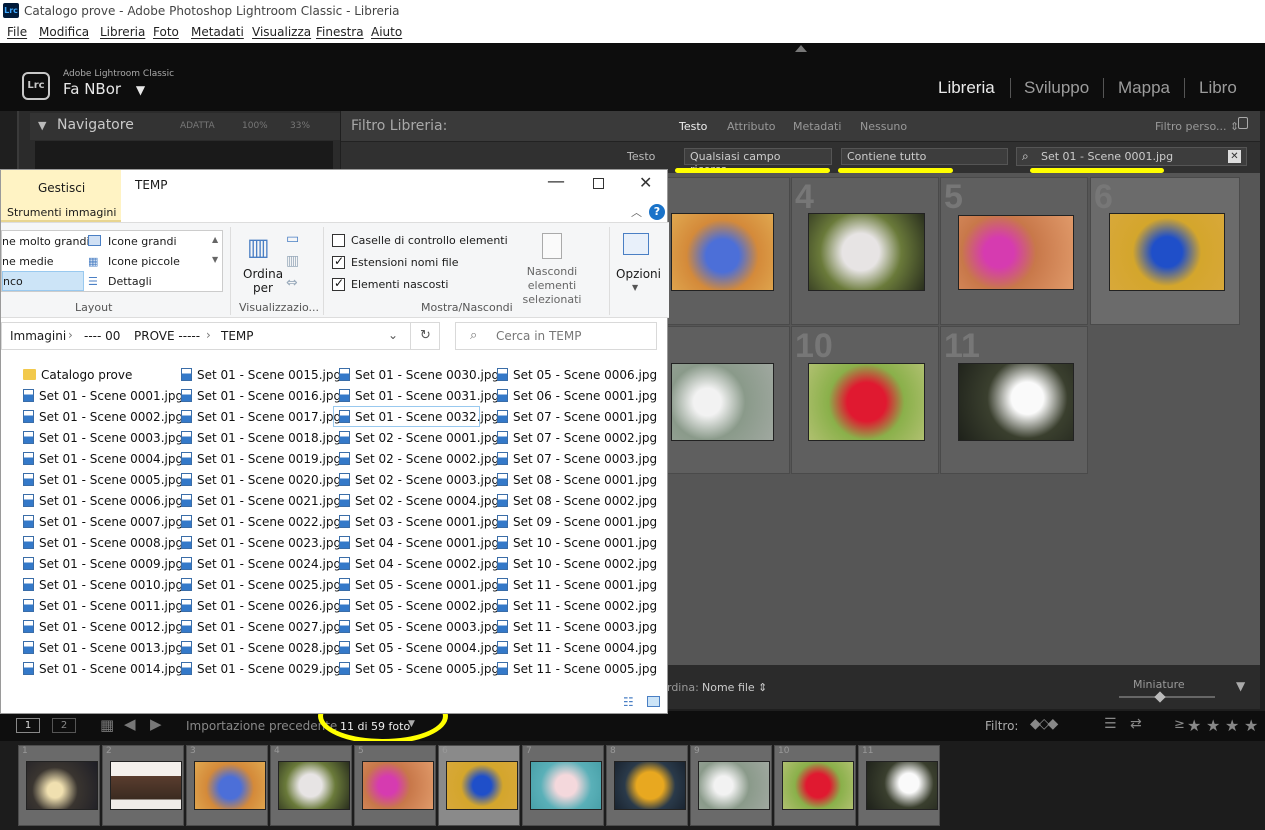 The image size is (1265, 830). Describe the element at coordinates (419, 627) in the screenshot. I see `file-item: Set 05 - Scene 0003.jpg` at that location.